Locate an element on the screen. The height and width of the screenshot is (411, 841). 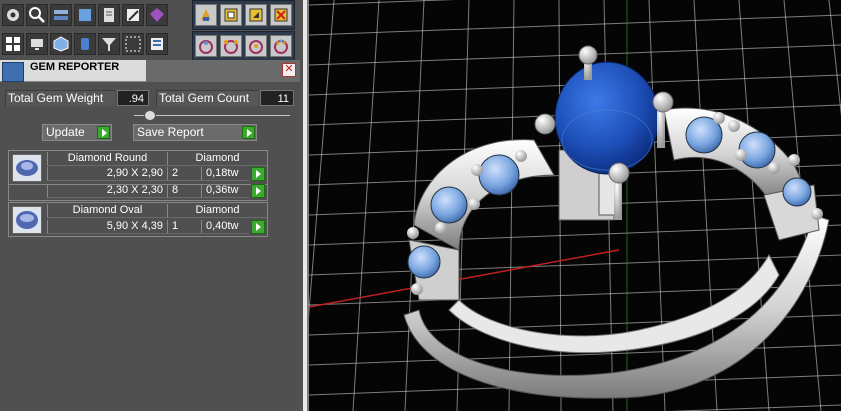
total-gem-weight-value: .94 is located at coordinates (133, 98).